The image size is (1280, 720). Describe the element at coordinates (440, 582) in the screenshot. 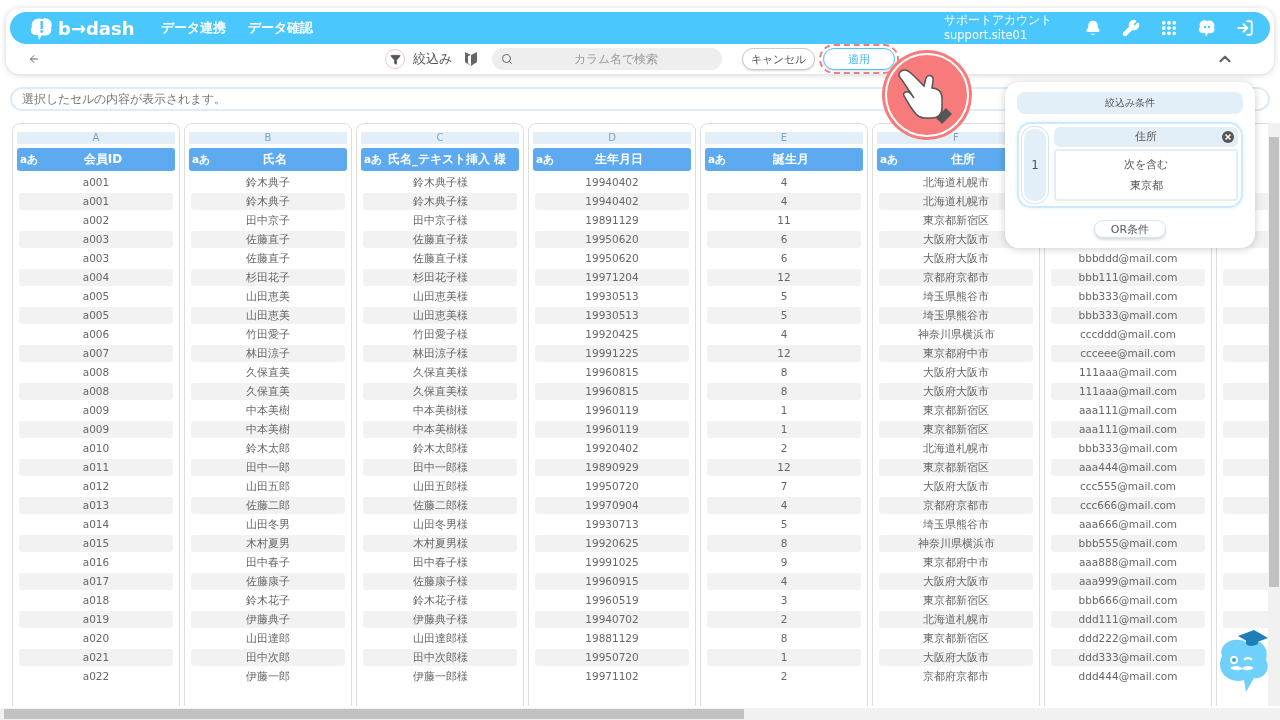

I see `table-cell: 佐藤康子様` at that location.